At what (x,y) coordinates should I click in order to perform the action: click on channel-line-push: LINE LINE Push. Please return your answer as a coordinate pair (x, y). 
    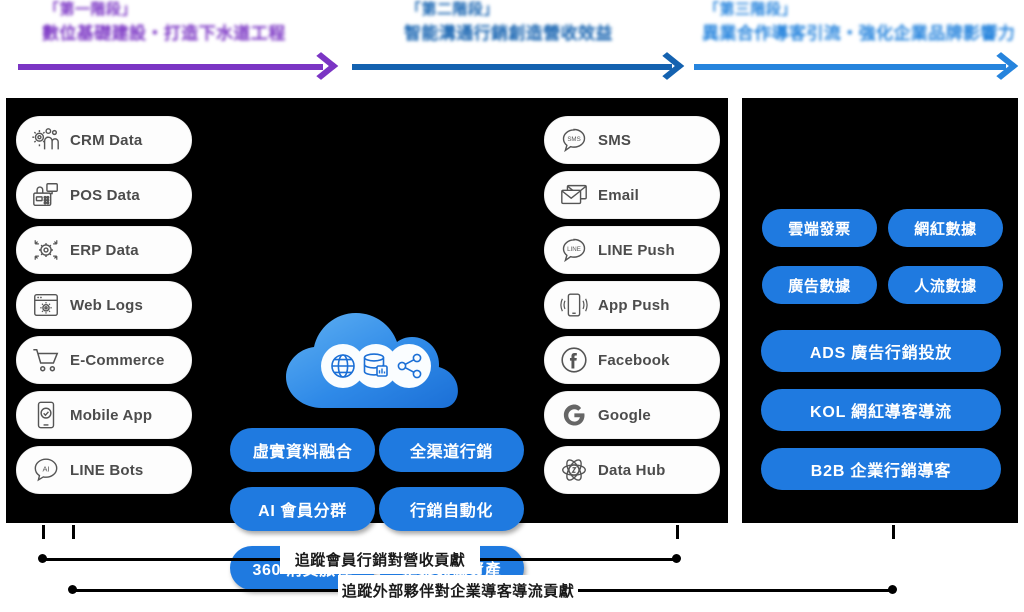
    Looking at the image, I should click on (632, 250).